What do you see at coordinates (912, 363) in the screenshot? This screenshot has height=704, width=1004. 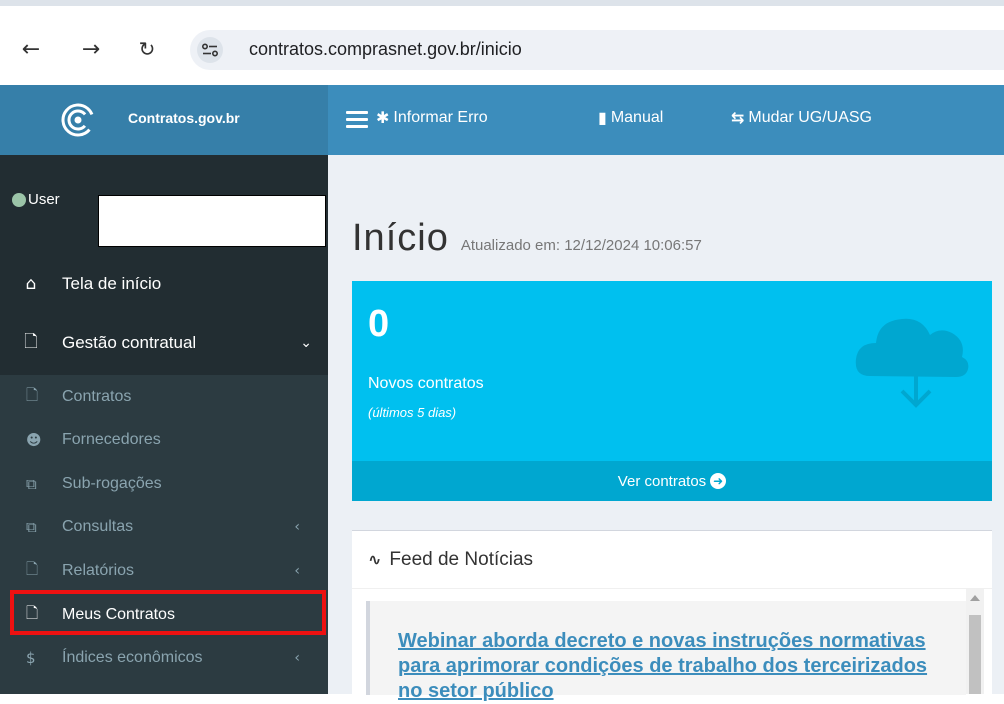 I see `cloud-download-icon` at bounding box center [912, 363].